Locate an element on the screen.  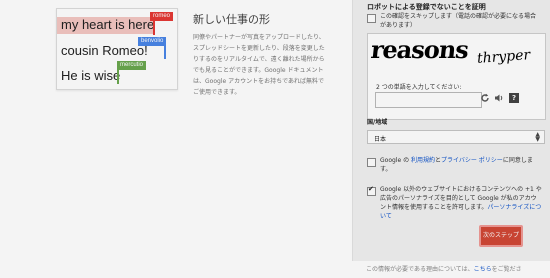
personalize-checkbox is located at coordinates (371, 190).